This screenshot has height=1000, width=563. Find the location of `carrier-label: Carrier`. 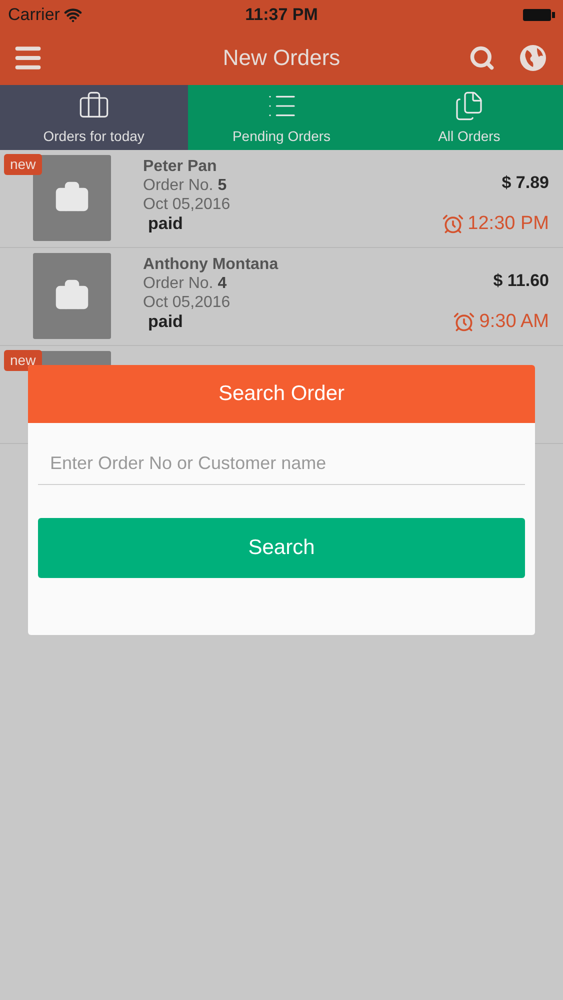

carrier-label: Carrier is located at coordinates (34, 15).